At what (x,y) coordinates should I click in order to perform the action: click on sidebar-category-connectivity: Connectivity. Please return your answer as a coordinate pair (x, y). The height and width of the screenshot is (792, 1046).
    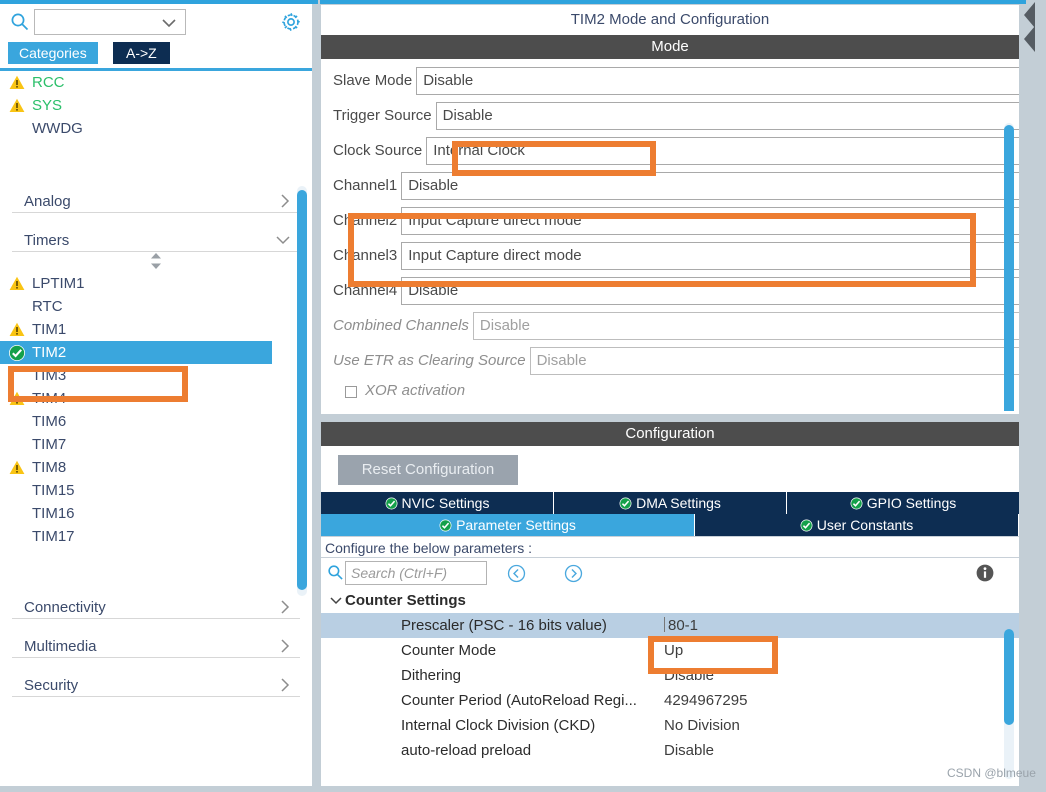
    Looking at the image, I should click on (156, 607).